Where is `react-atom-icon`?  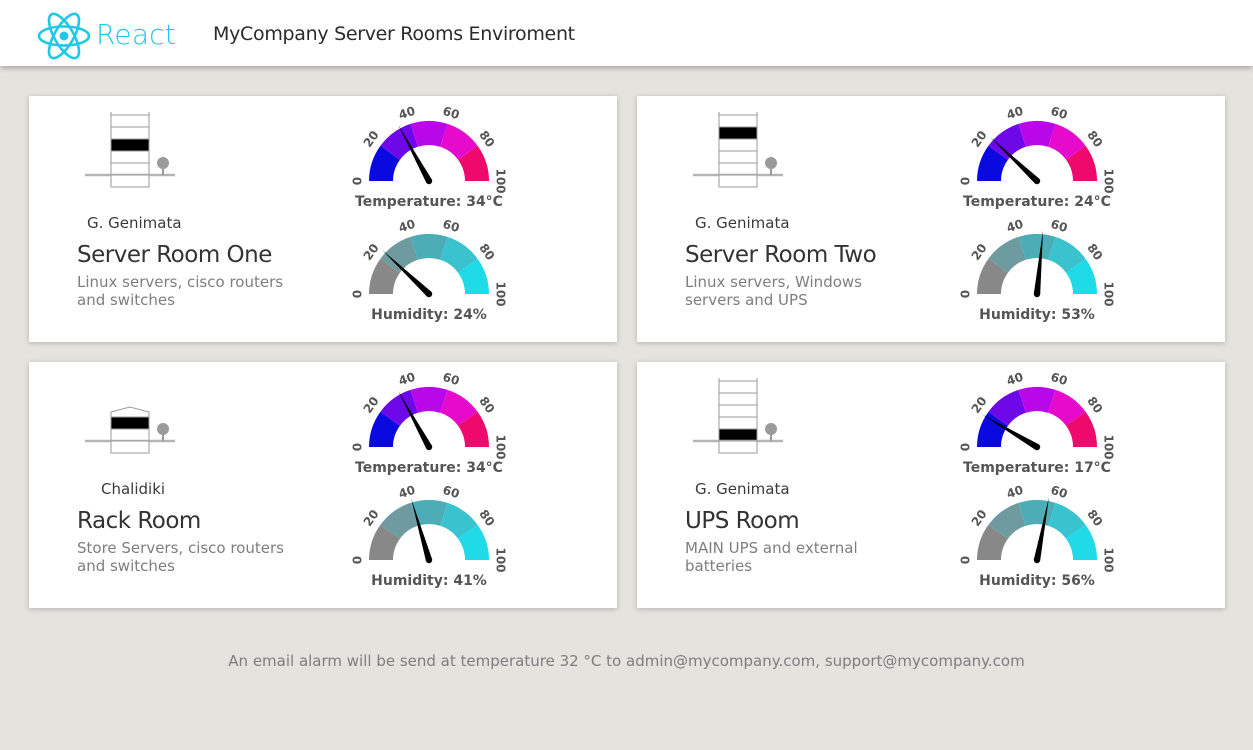 react-atom-icon is located at coordinates (64, 36).